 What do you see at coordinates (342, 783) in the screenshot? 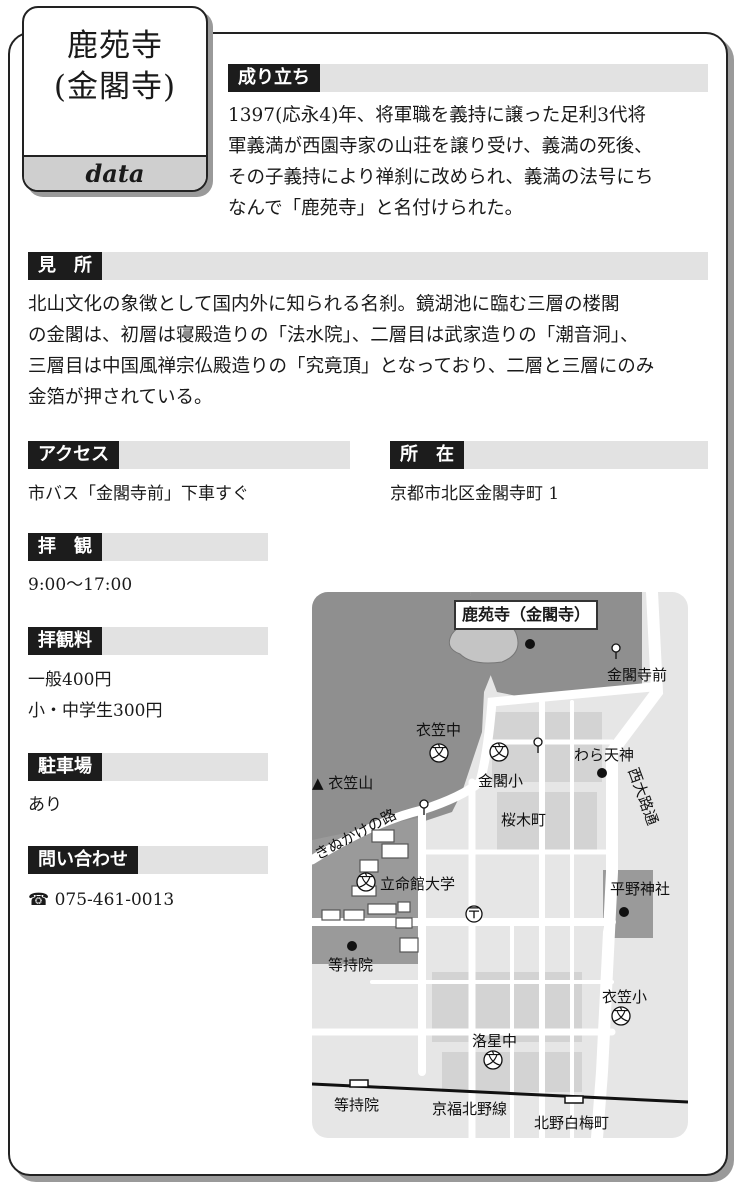
I see `label-kinugasa-mt: ▲ 衣笠山` at bounding box center [342, 783].